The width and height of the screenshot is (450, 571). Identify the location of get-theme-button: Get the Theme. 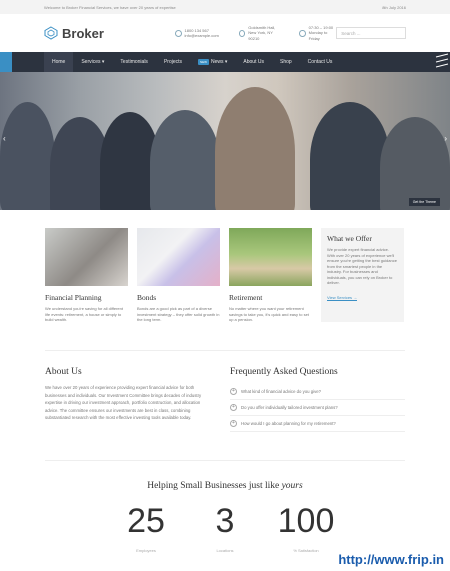
(424, 202).